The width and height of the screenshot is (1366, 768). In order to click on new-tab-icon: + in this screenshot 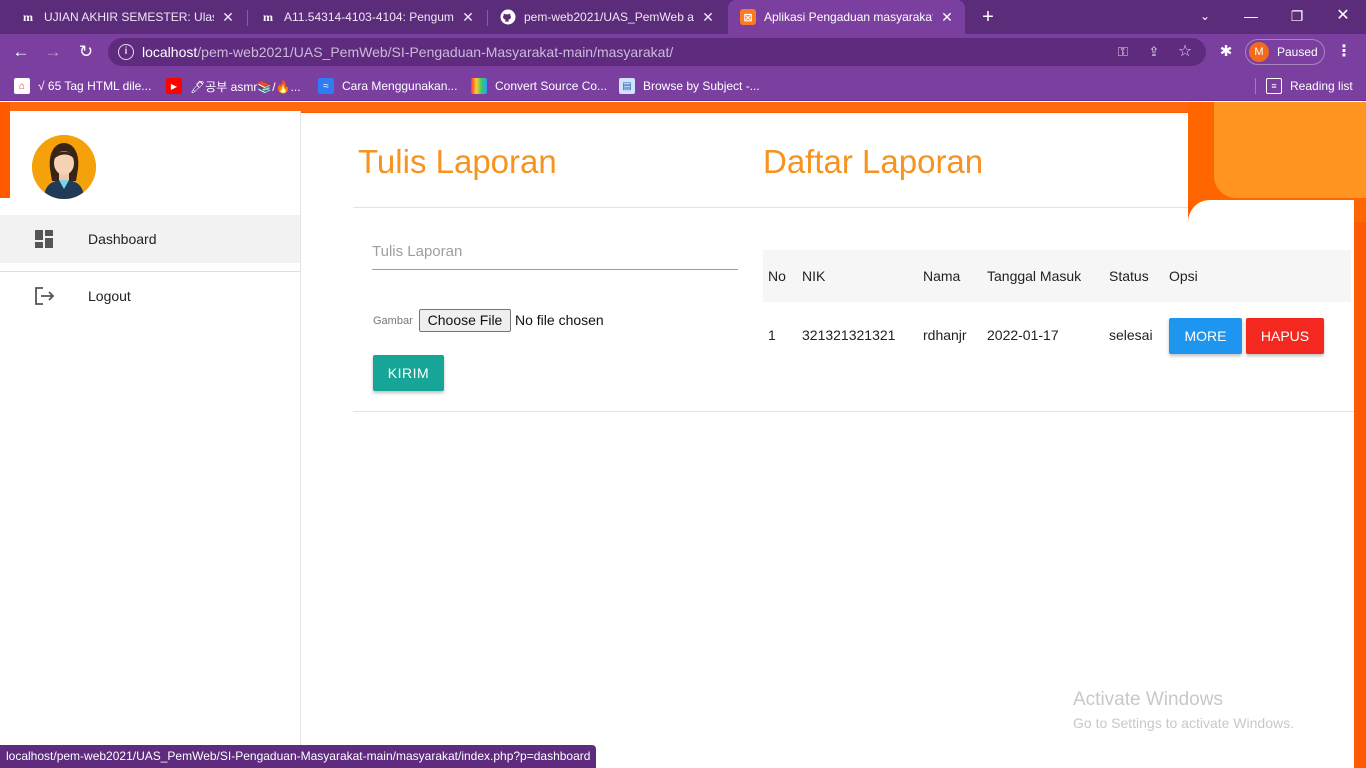, I will do `click(988, 17)`.